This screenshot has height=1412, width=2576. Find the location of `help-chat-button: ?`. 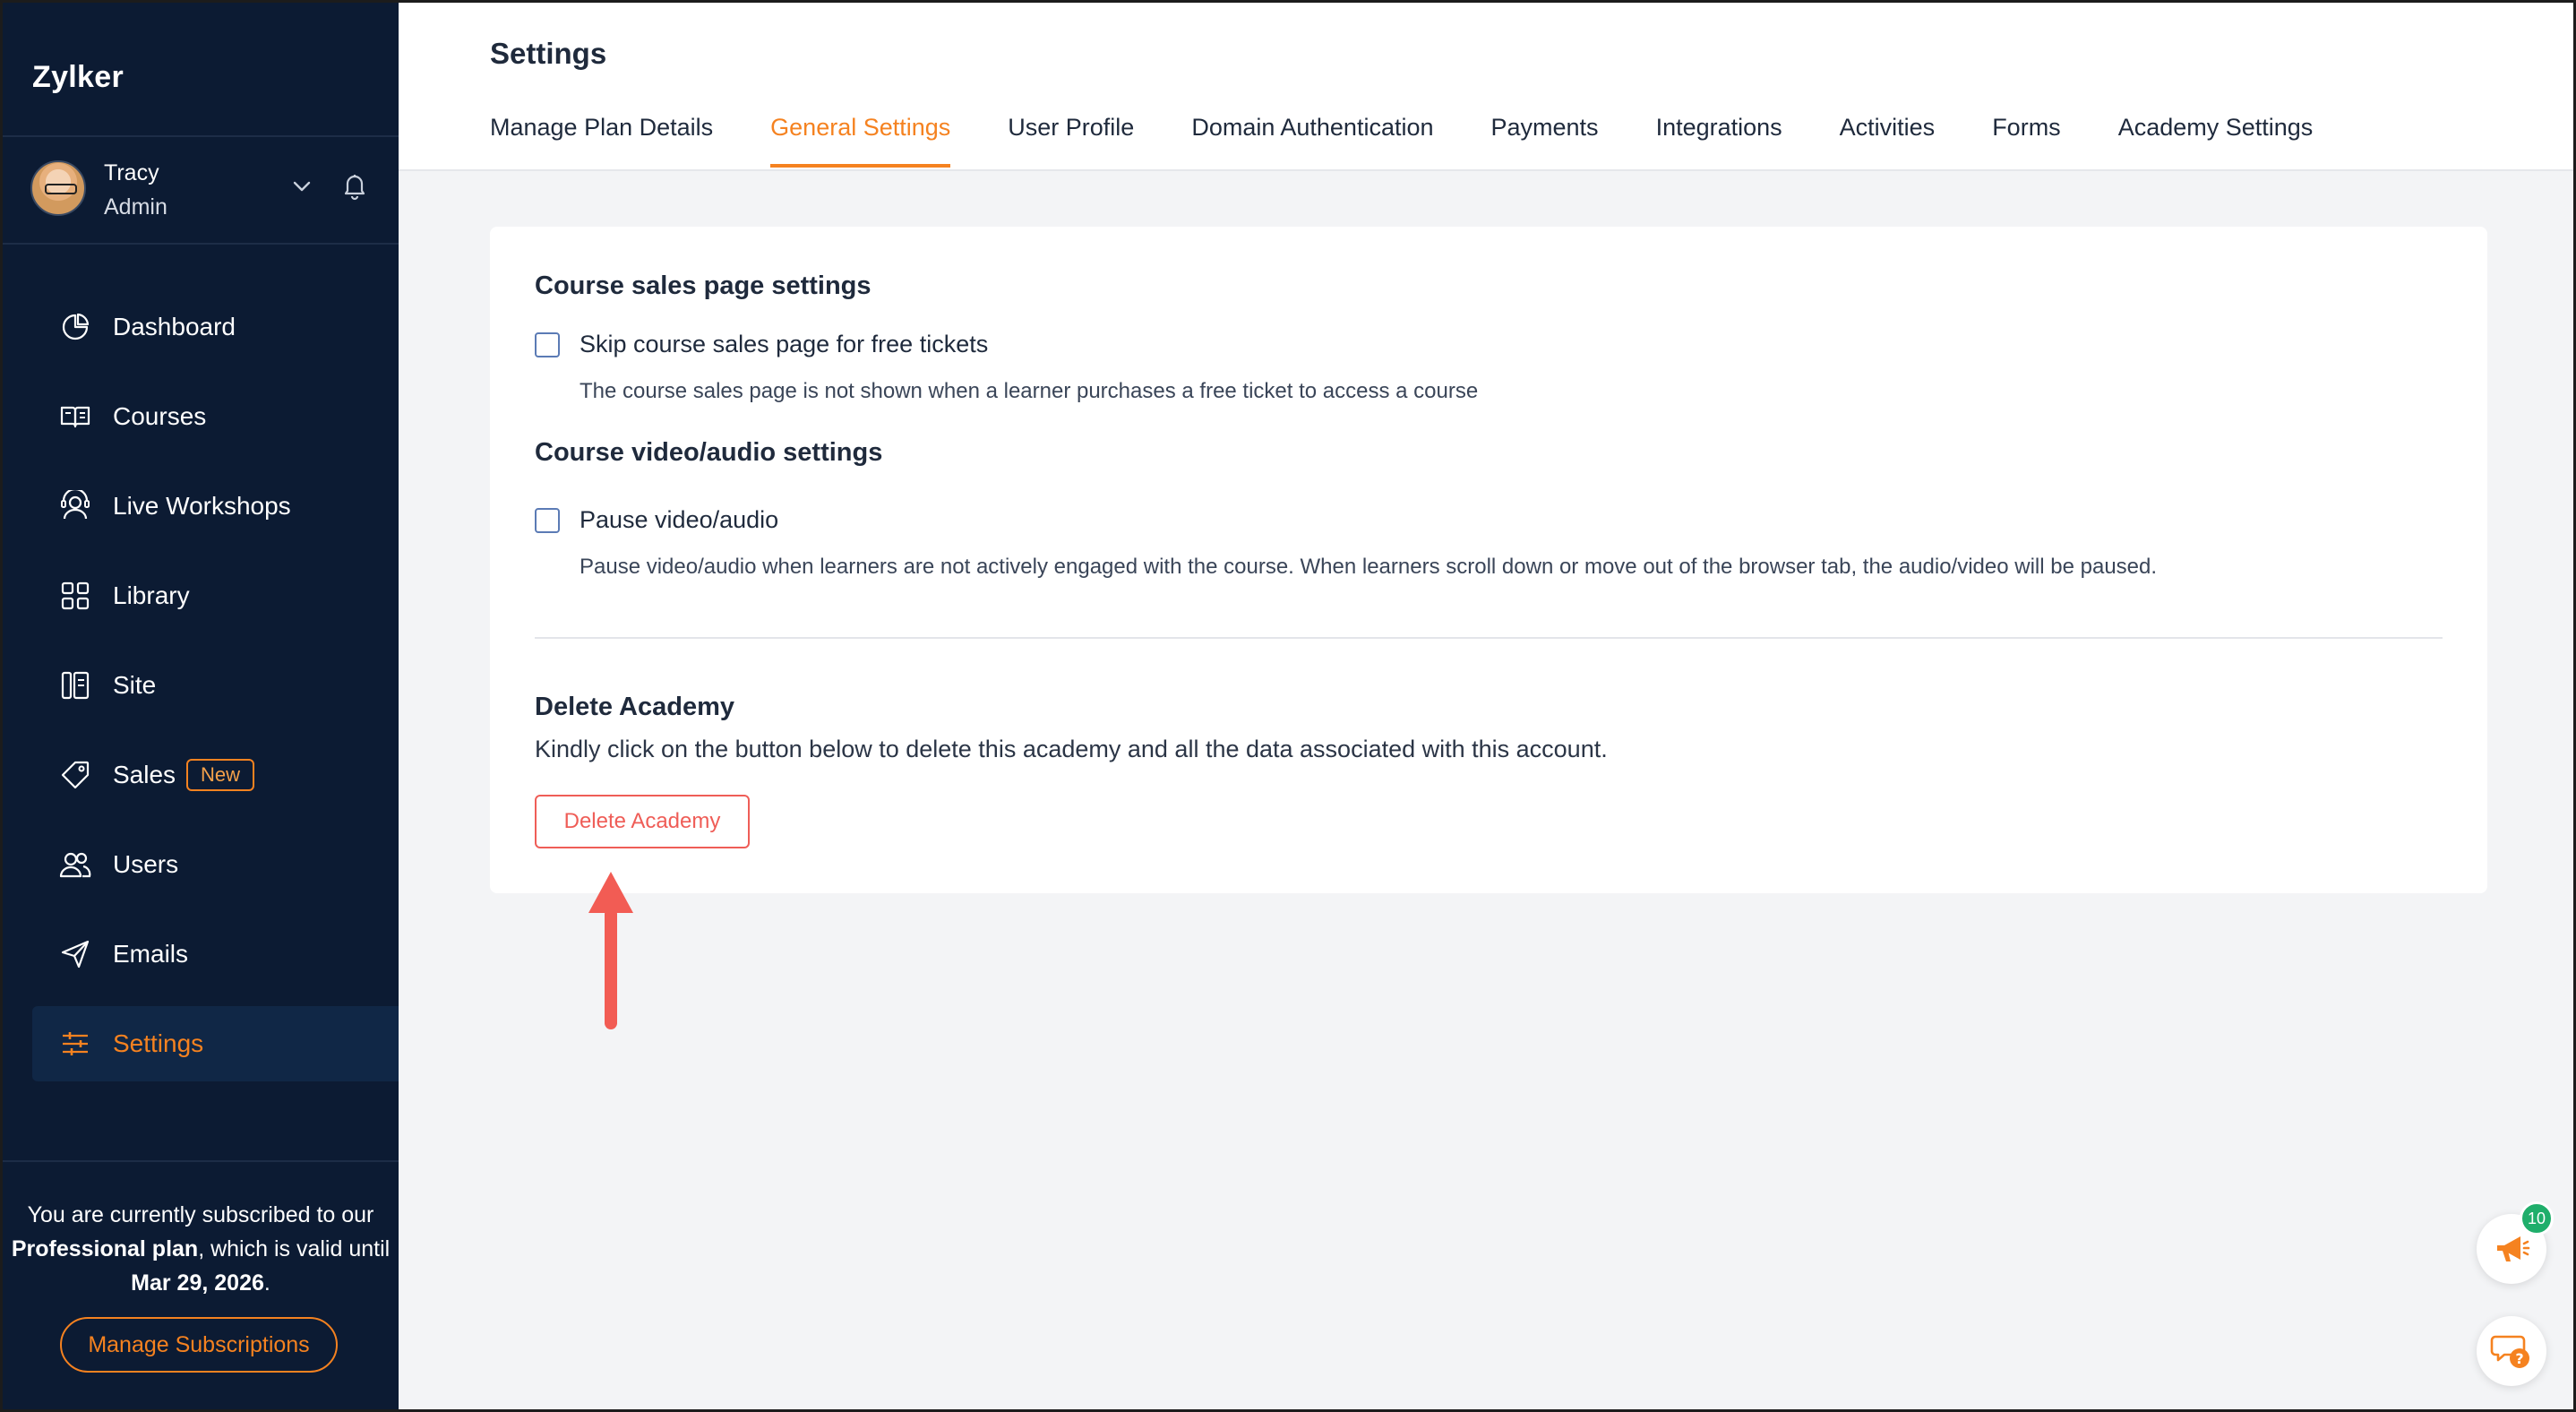

help-chat-button: ? is located at coordinates (2511, 1351).